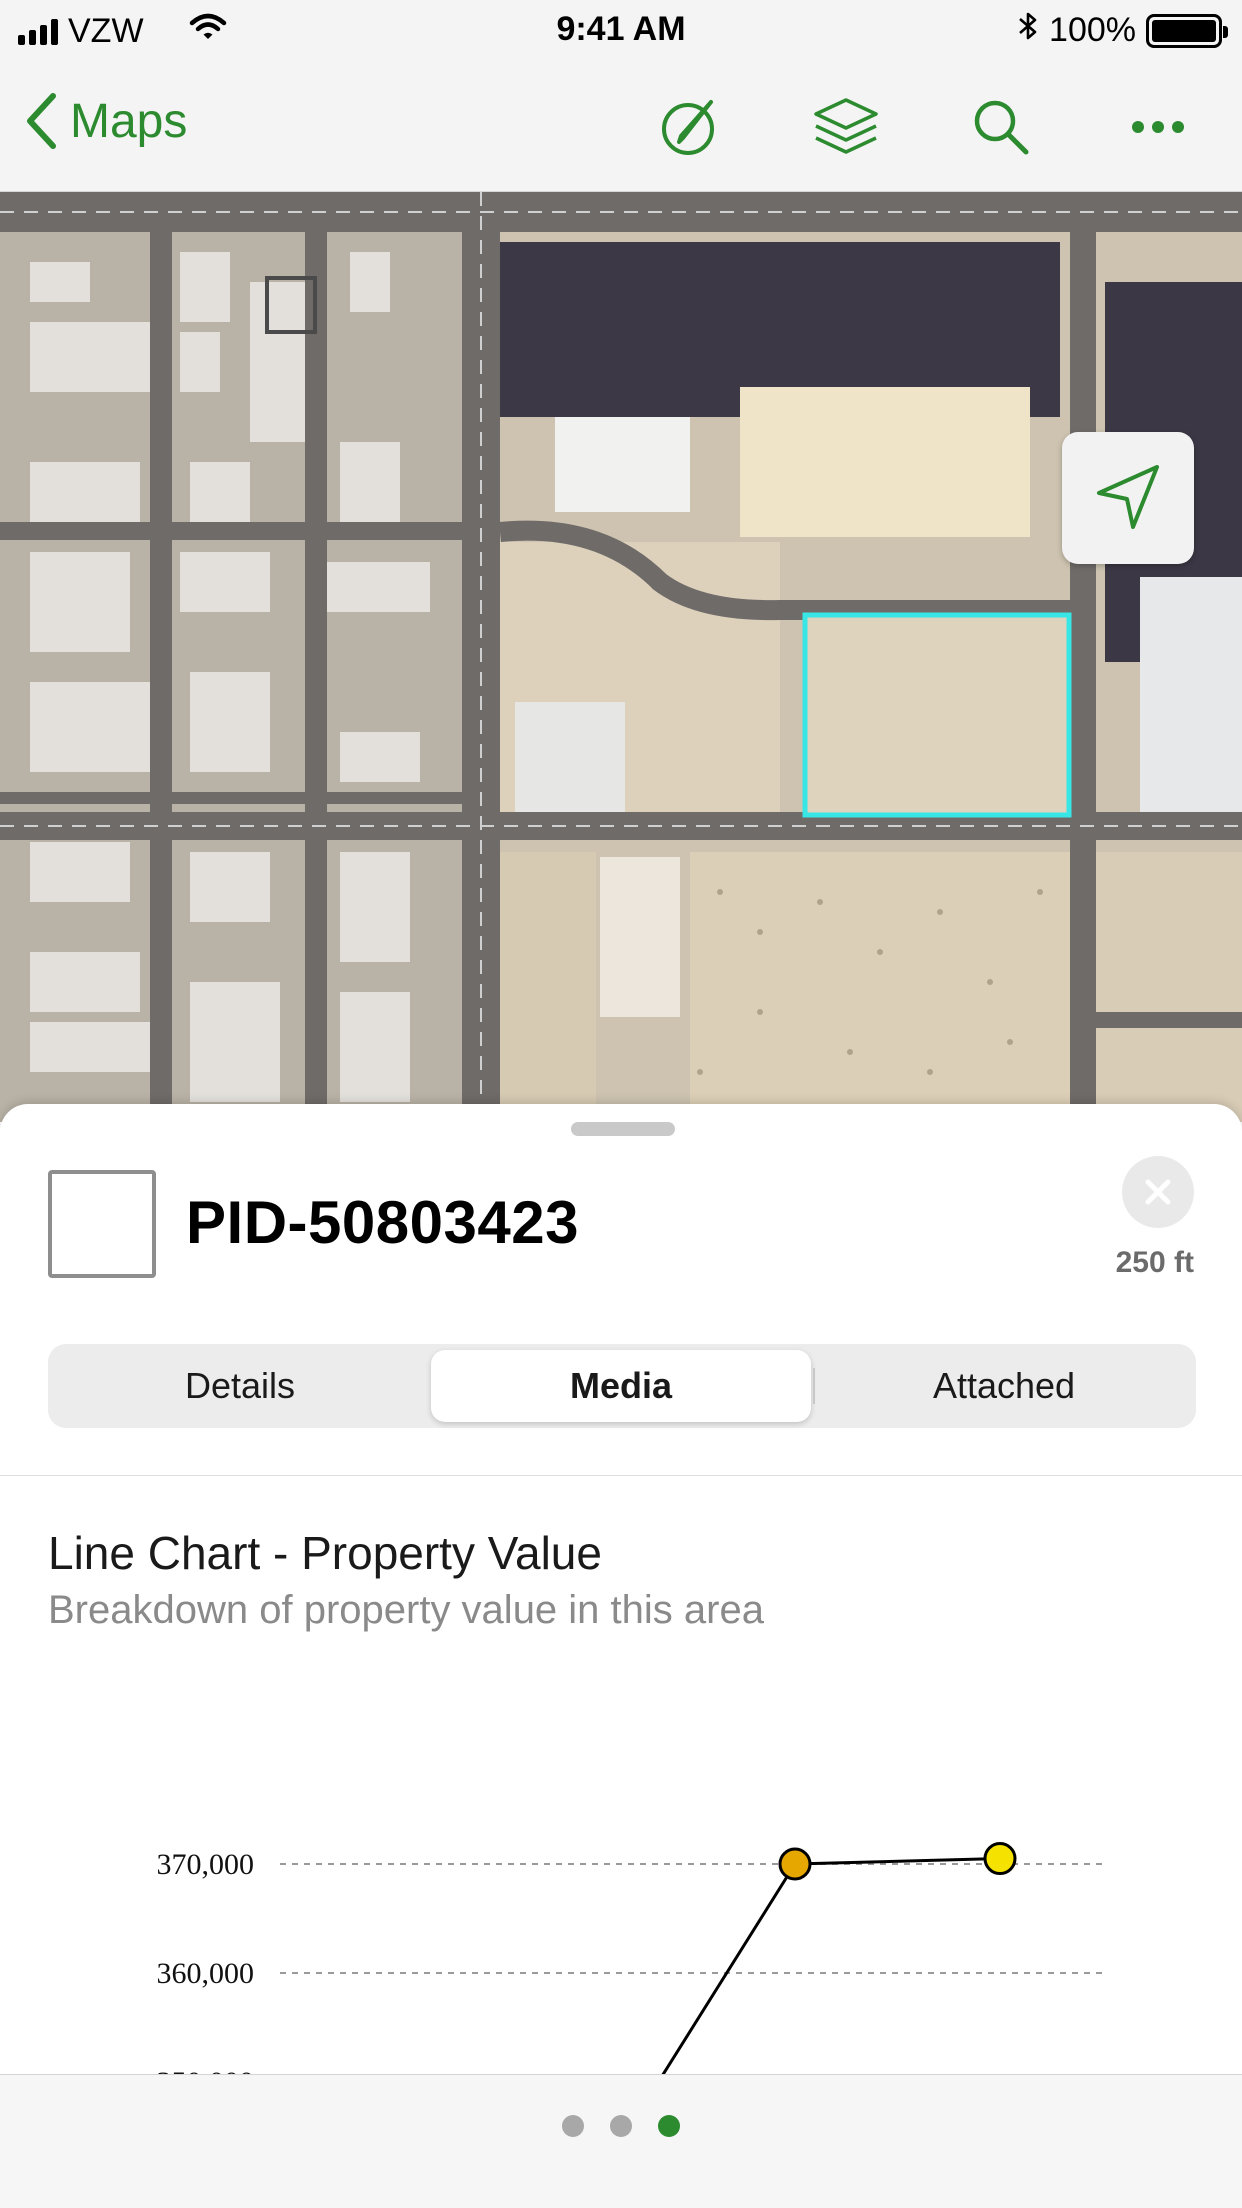 This screenshot has width=1242, height=2208. I want to click on tab-details: Details, so click(240, 1386).